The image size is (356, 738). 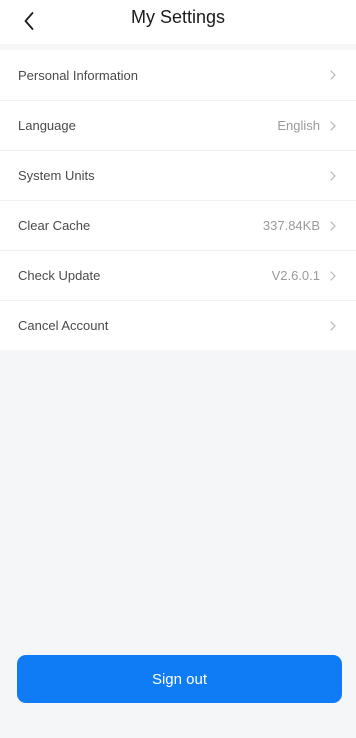 I want to click on settings-item-label: System Units, so click(x=56, y=175).